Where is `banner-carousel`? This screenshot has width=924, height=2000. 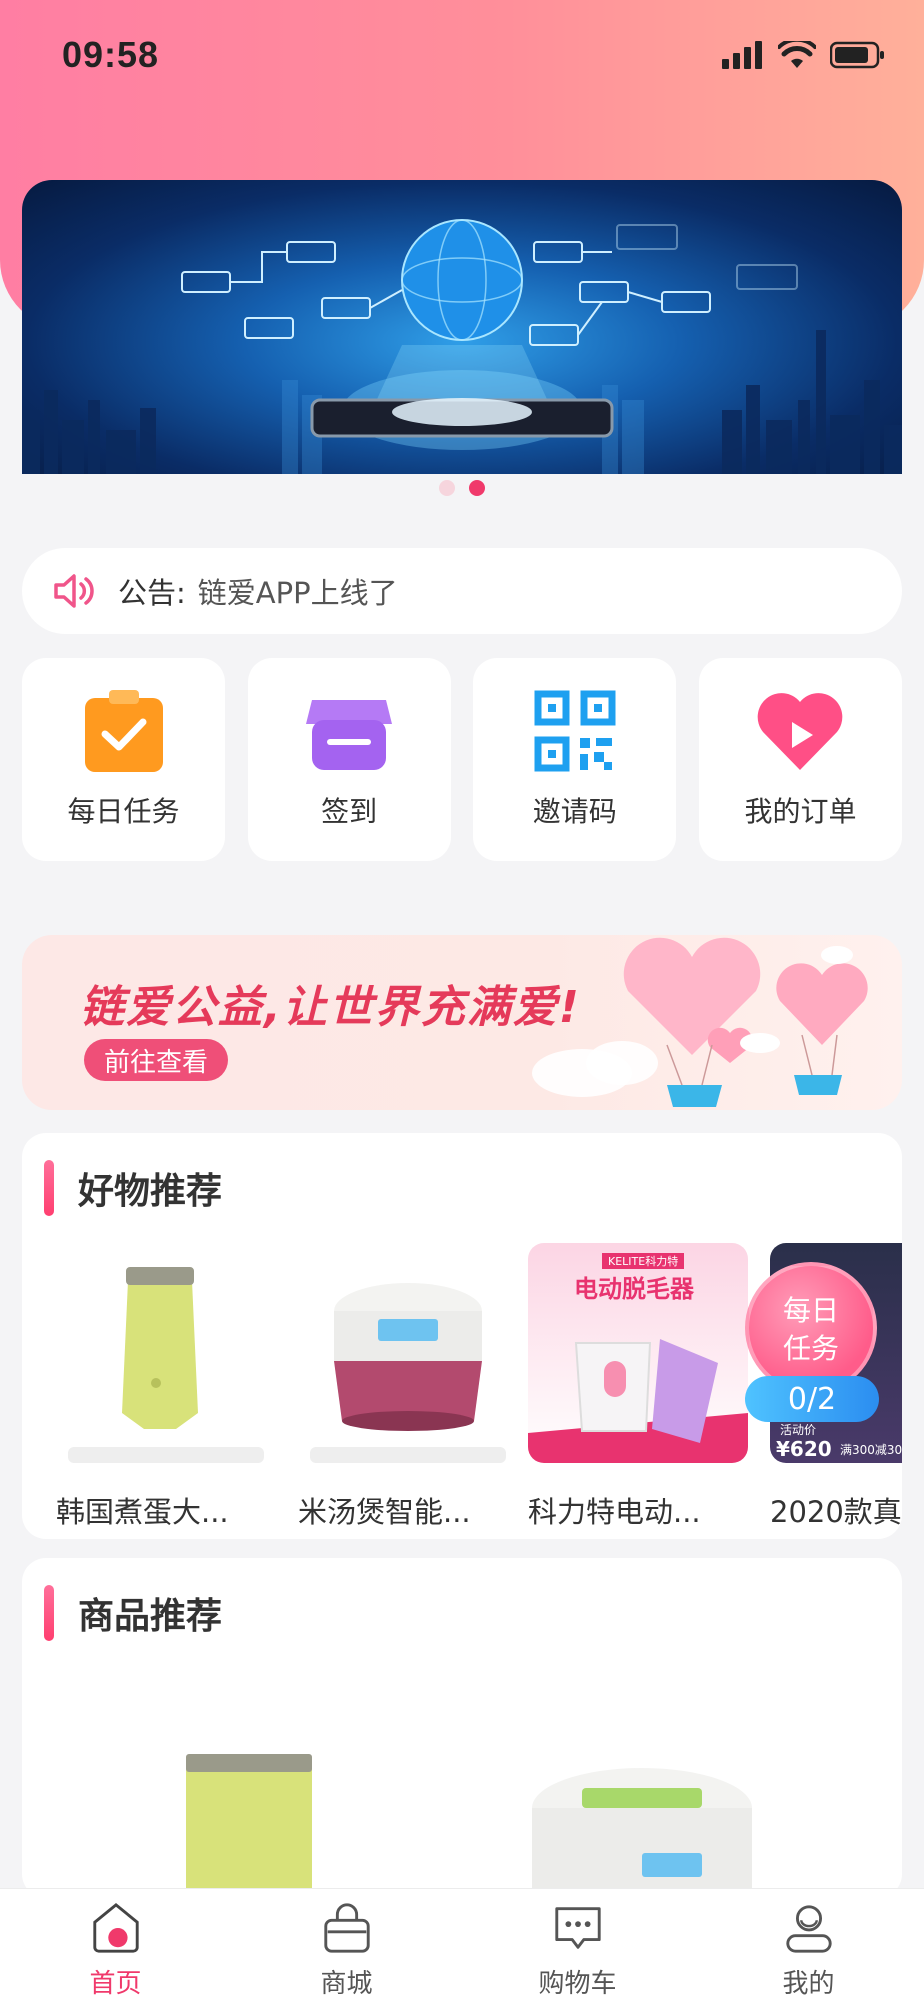
banner-carousel is located at coordinates (462, 327).